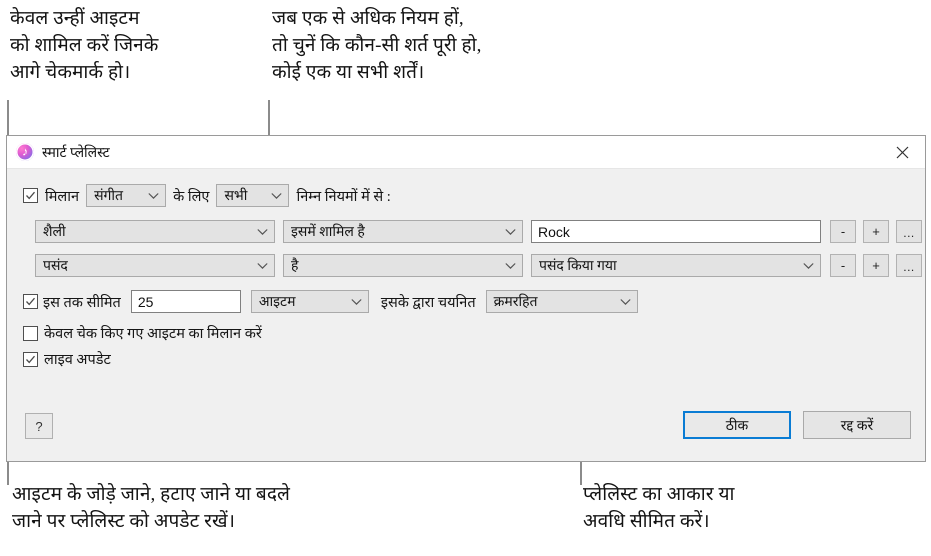  Describe the element at coordinates (737, 425) in the screenshot. I see `ok-button: ठीक` at that location.